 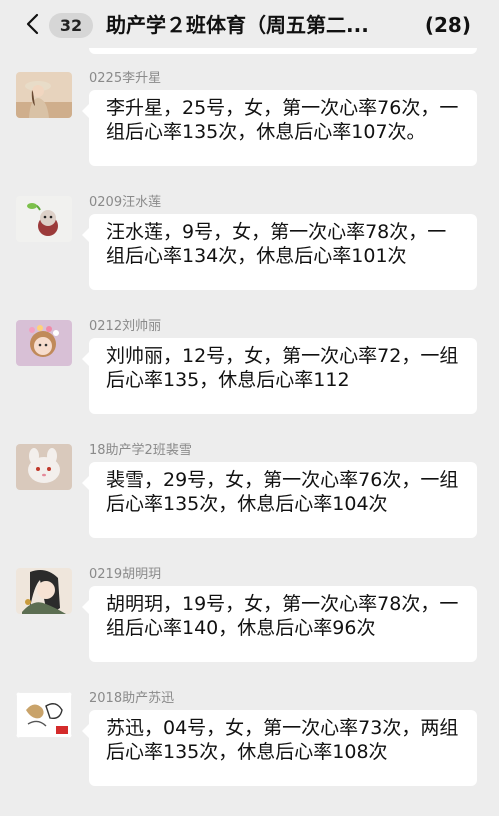 What do you see at coordinates (125, 78) in the screenshot?
I see `sender-name: 0225李升星` at bounding box center [125, 78].